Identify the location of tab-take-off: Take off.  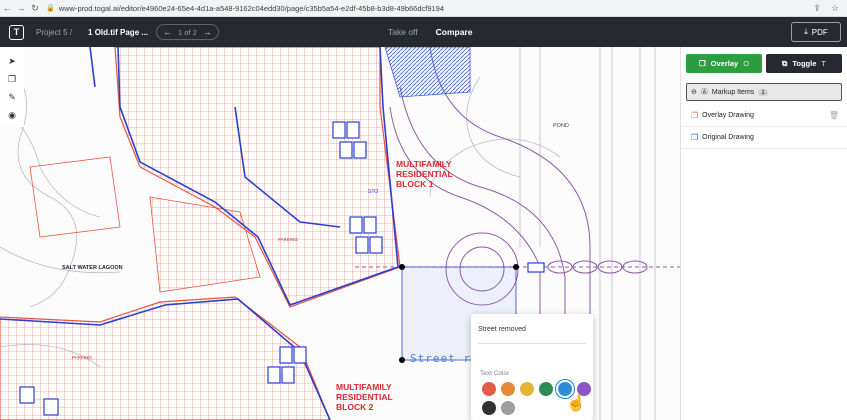
(403, 32).